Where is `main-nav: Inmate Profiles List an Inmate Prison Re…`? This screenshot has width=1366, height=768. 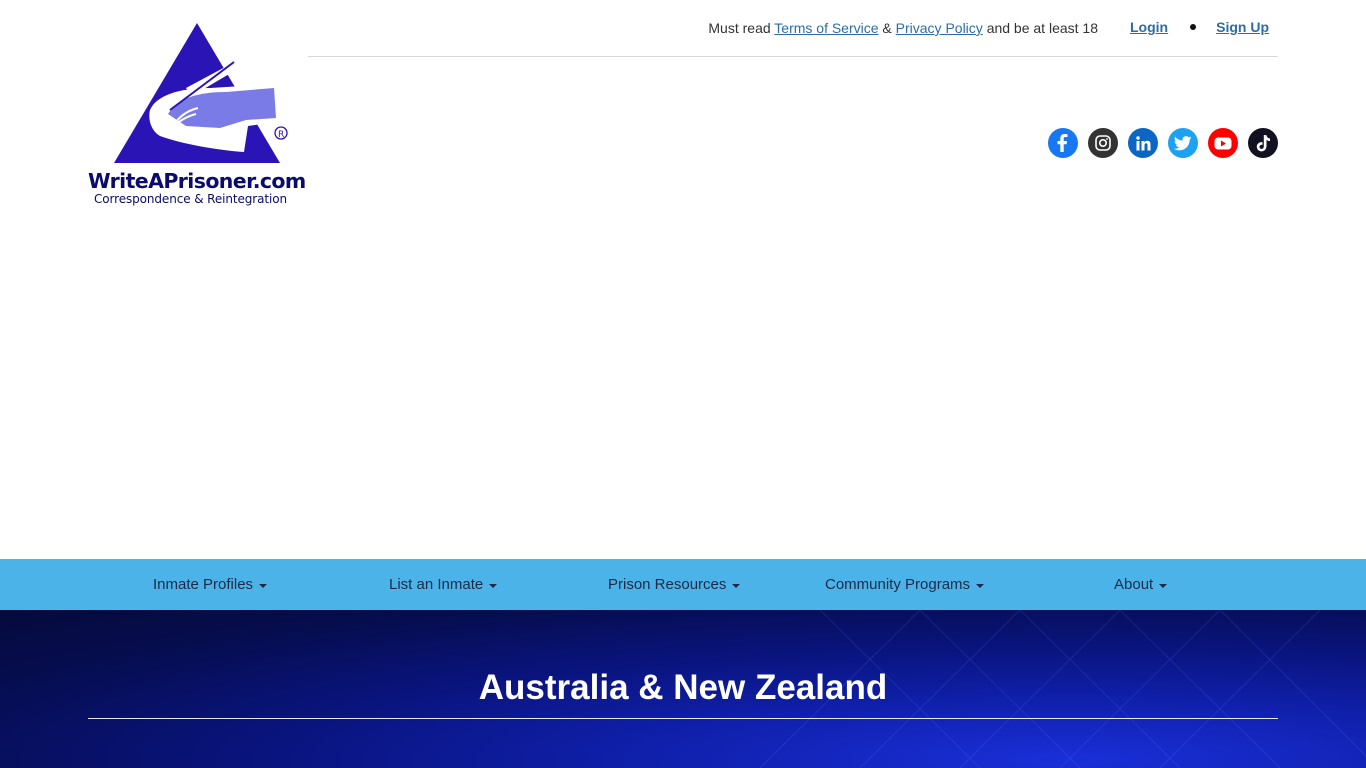
main-nav: Inmate Profiles List an Inmate Prison Re… is located at coordinates (683, 584).